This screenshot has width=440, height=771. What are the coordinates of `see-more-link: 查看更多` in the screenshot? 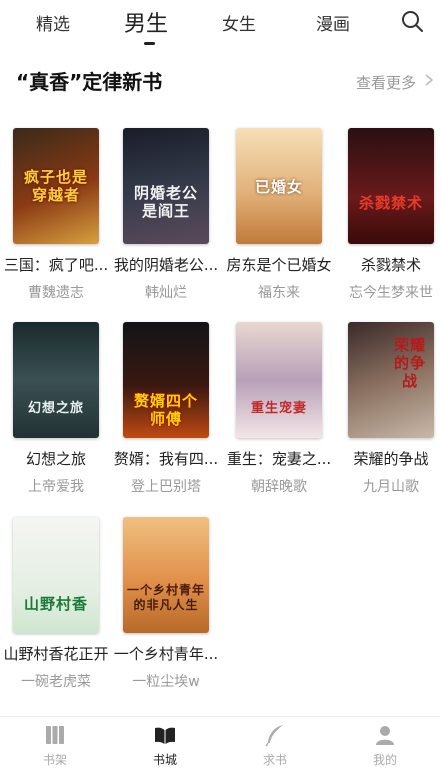 It's located at (386, 82).